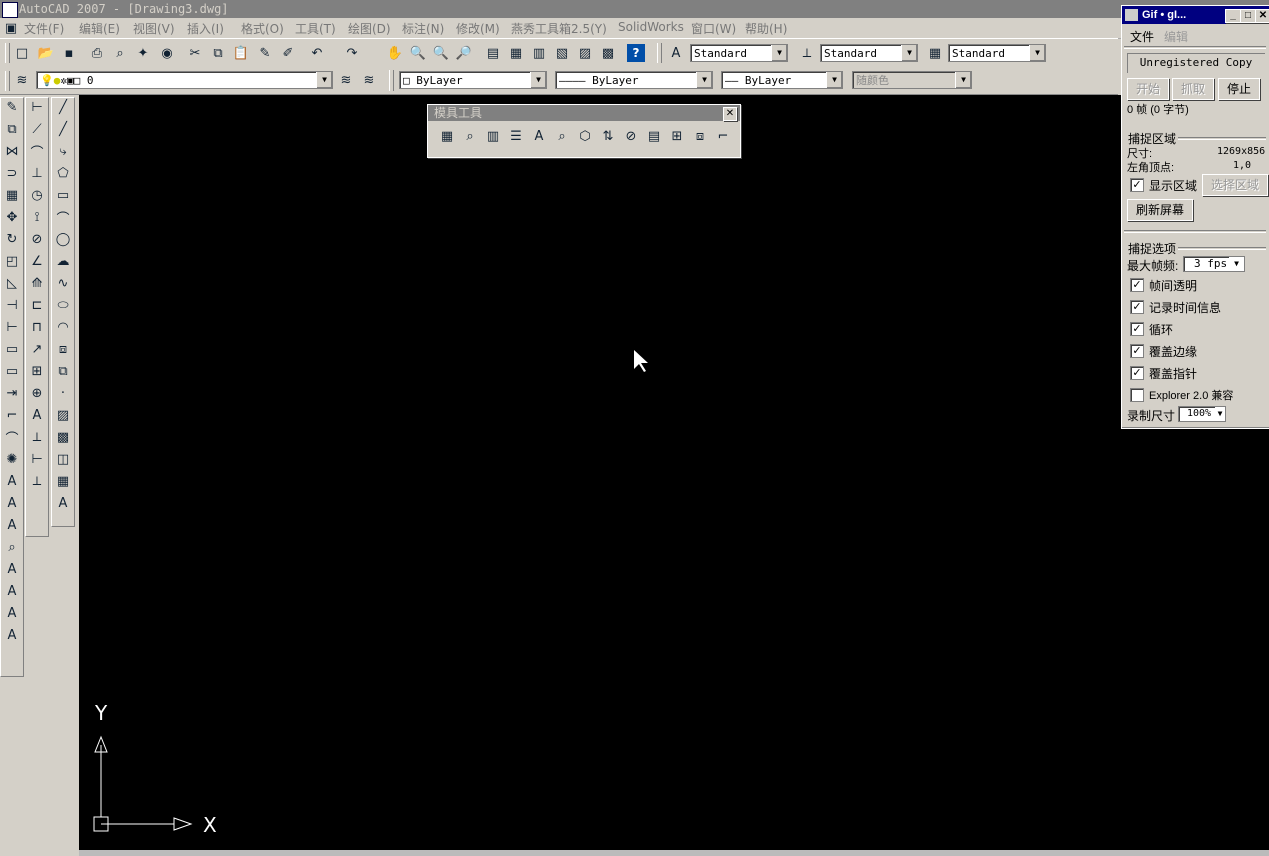 This screenshot has width=1269, height=856. I want to click on record-time-checkbox: ✓, so click(1137, 307).